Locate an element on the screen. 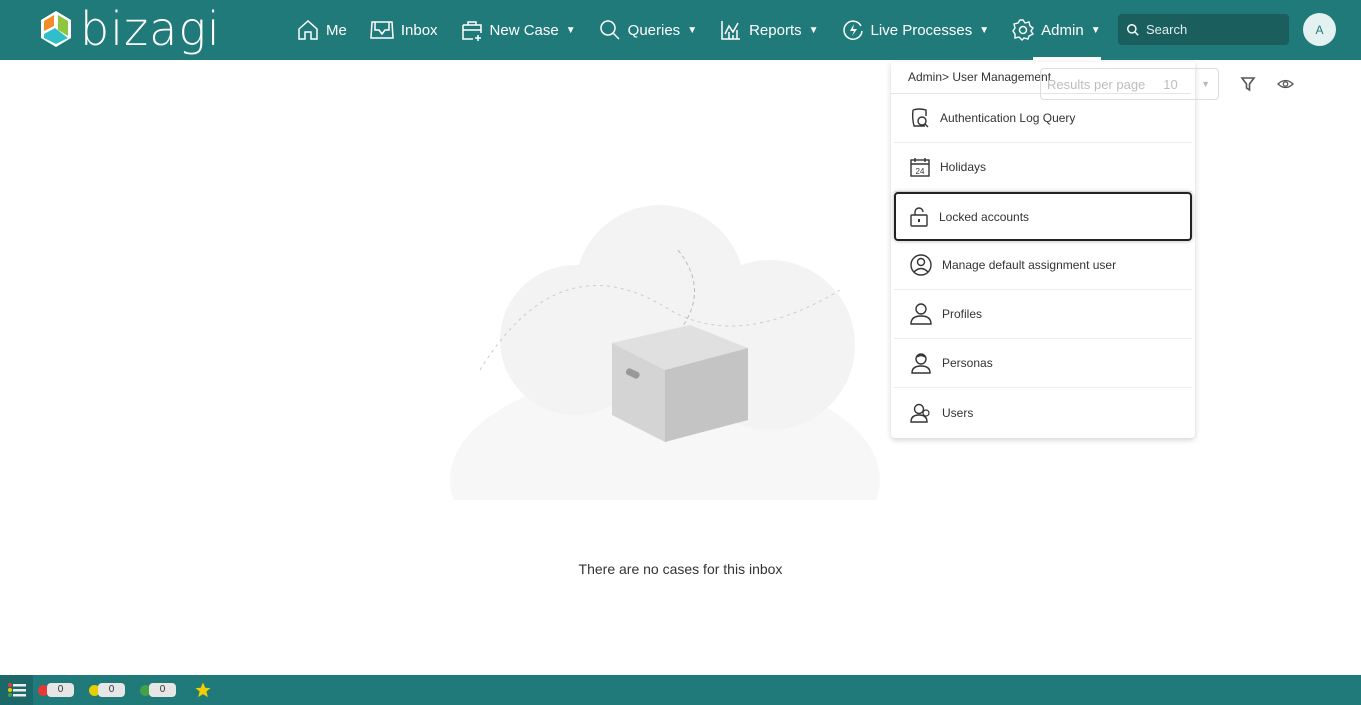 The height and width of the screenshot is (705, 1361). user-circle-icon is located at coordinates (921, 265).